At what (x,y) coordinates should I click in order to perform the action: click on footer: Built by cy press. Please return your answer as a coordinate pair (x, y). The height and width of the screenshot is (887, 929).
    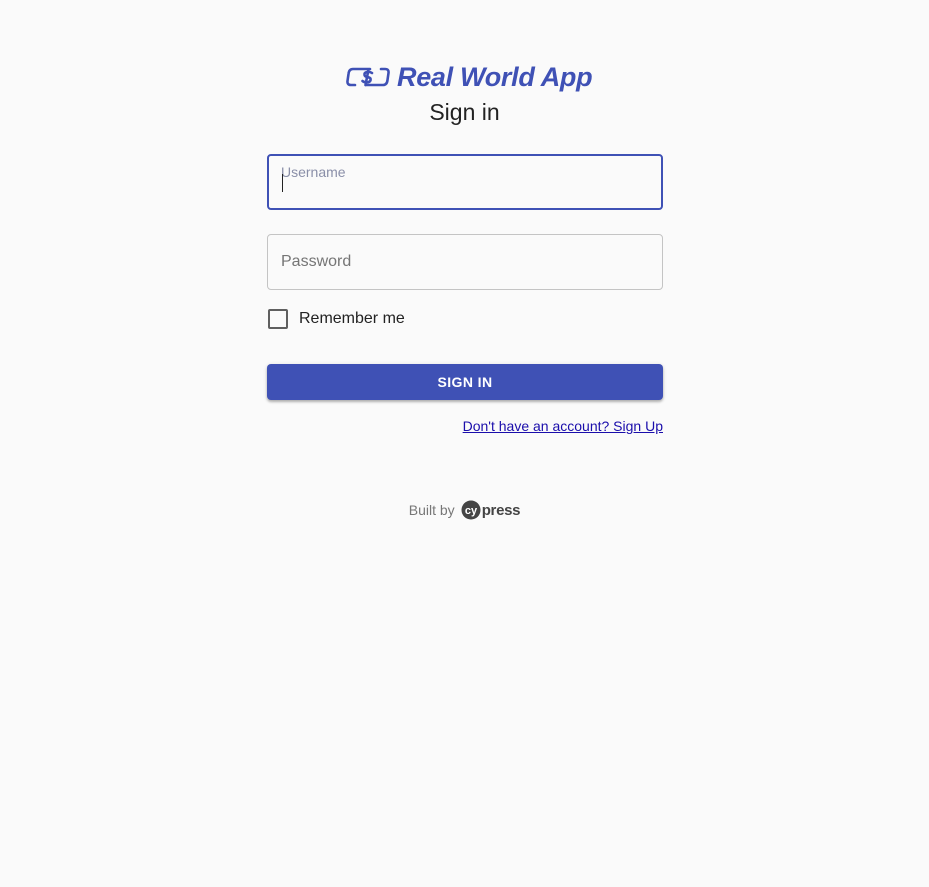
    Looking at the image, I should click on (464, 510).